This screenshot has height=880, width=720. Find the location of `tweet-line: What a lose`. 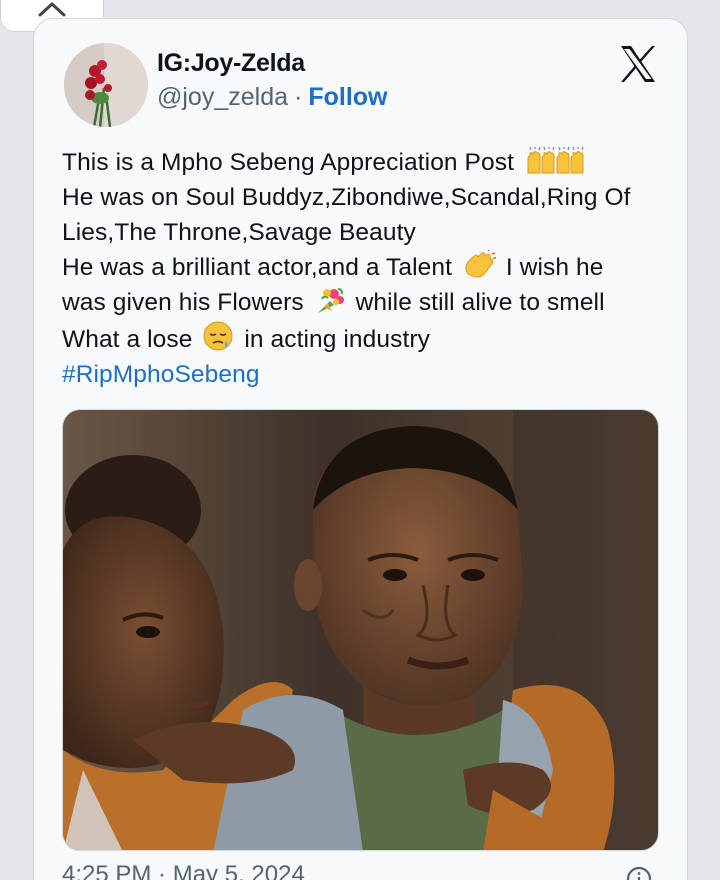

tweet-line: What a lose is located at coordinates (127, 339).